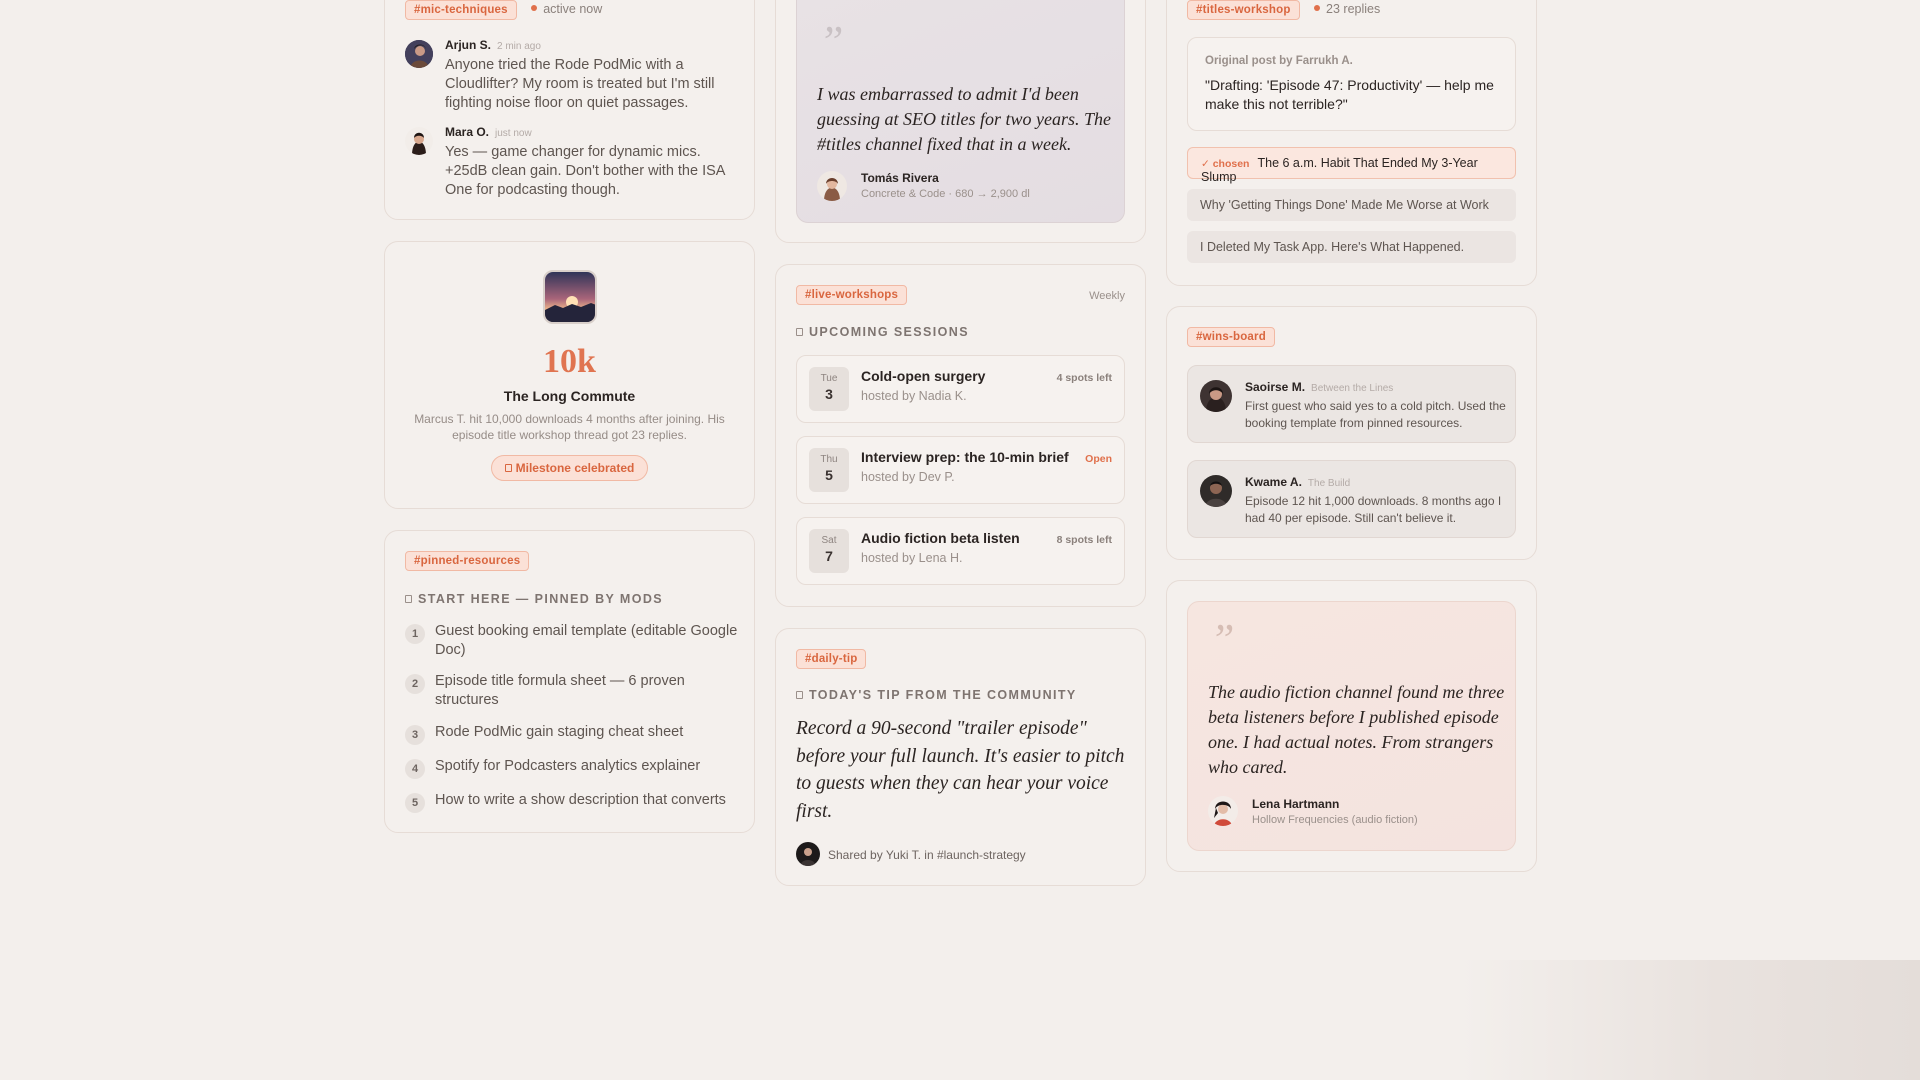 The height and width of the screenshot is (1080, 1920). Describe the element at coordinates (831, 659) in the screenshot. I see `channel-tag: #daily-tip` at that location.